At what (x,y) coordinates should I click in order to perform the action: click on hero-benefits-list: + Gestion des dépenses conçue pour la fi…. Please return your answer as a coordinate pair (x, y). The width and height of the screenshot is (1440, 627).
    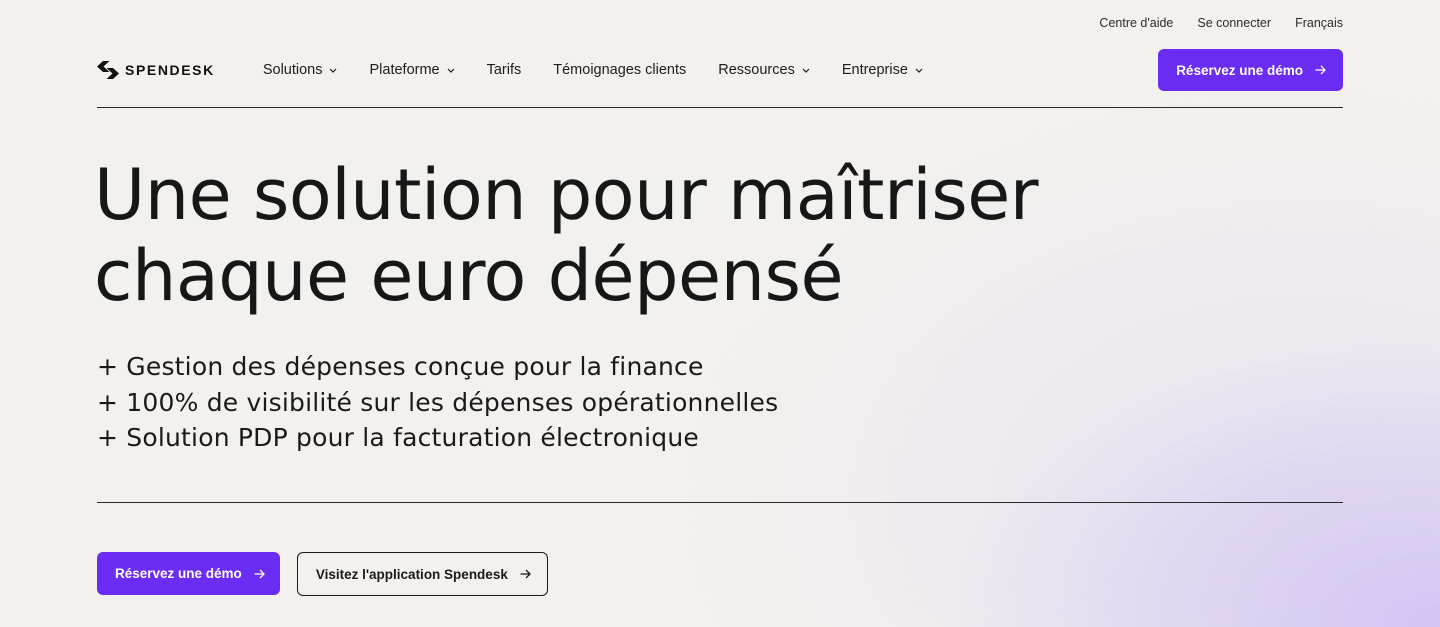
    Looking at the image, I should click on (437, 402).